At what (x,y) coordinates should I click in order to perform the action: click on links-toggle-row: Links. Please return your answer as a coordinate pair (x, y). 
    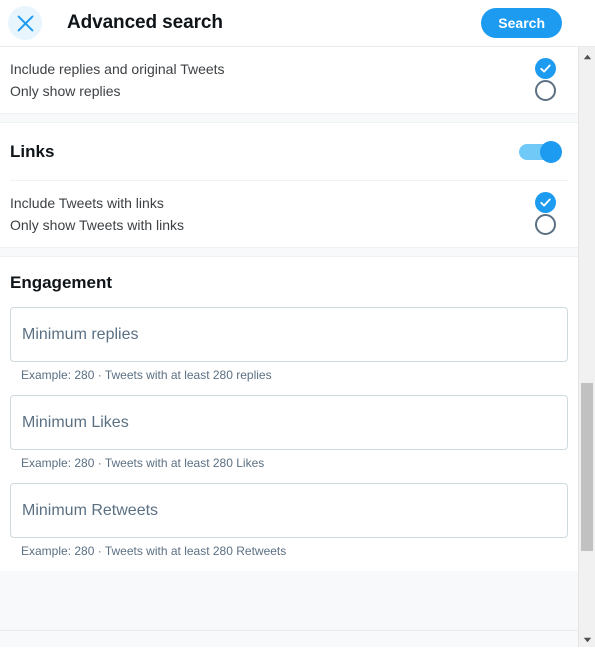
    Looking at the image, I should click on (289, 151).